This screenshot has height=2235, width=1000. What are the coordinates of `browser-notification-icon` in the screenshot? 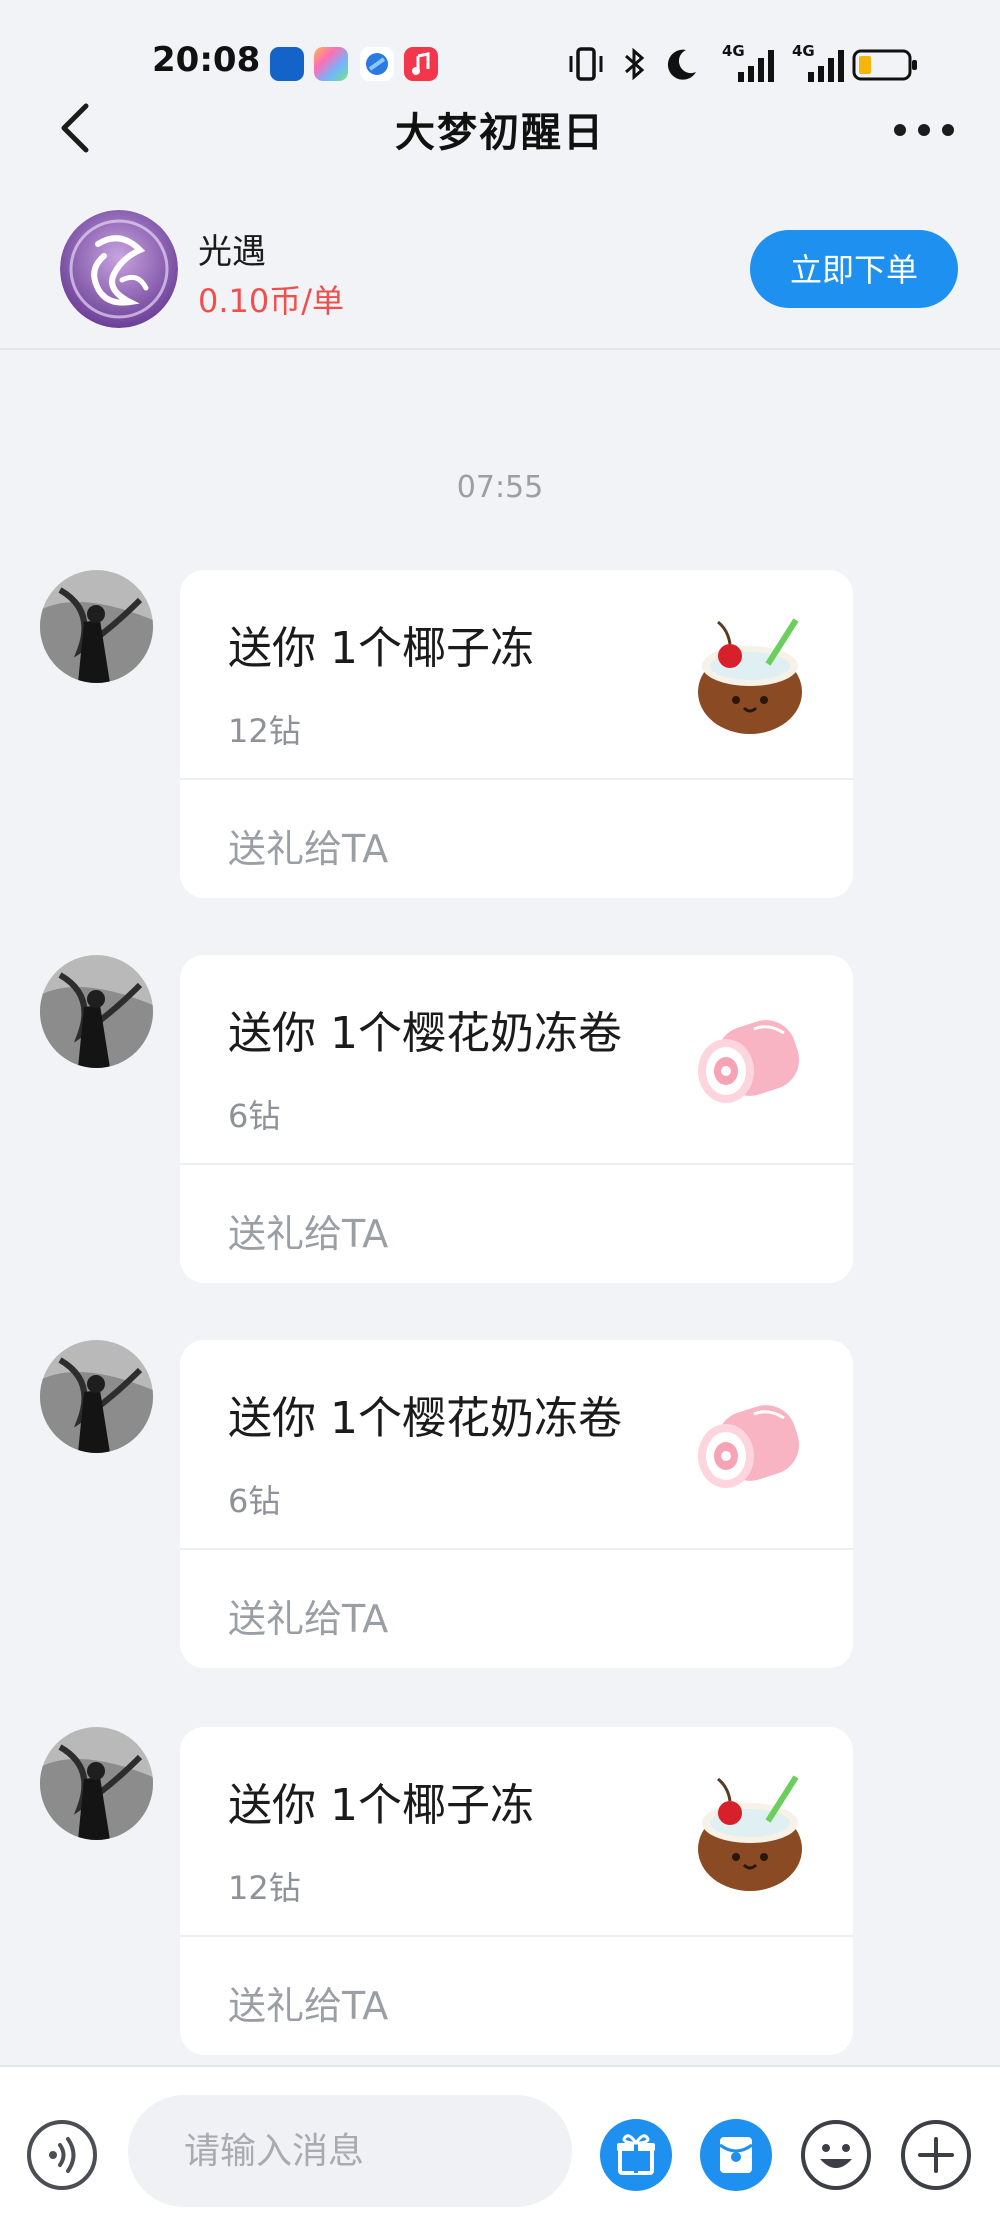 It's located at (377, 64).